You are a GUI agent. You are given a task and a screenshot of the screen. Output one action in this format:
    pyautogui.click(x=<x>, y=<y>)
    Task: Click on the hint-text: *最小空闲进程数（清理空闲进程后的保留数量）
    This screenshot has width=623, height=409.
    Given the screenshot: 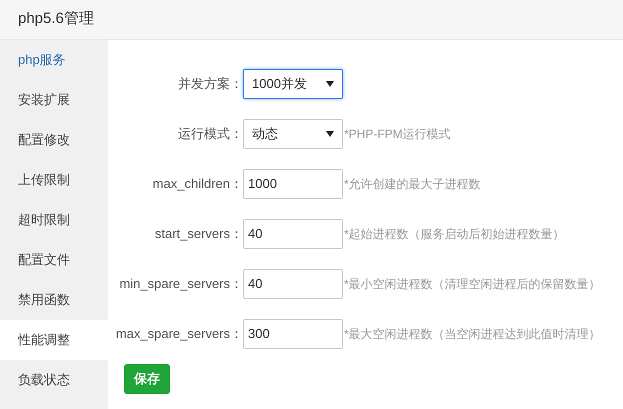 What is the action you would take?
    pyautogui.click(x=472, y=284)
    